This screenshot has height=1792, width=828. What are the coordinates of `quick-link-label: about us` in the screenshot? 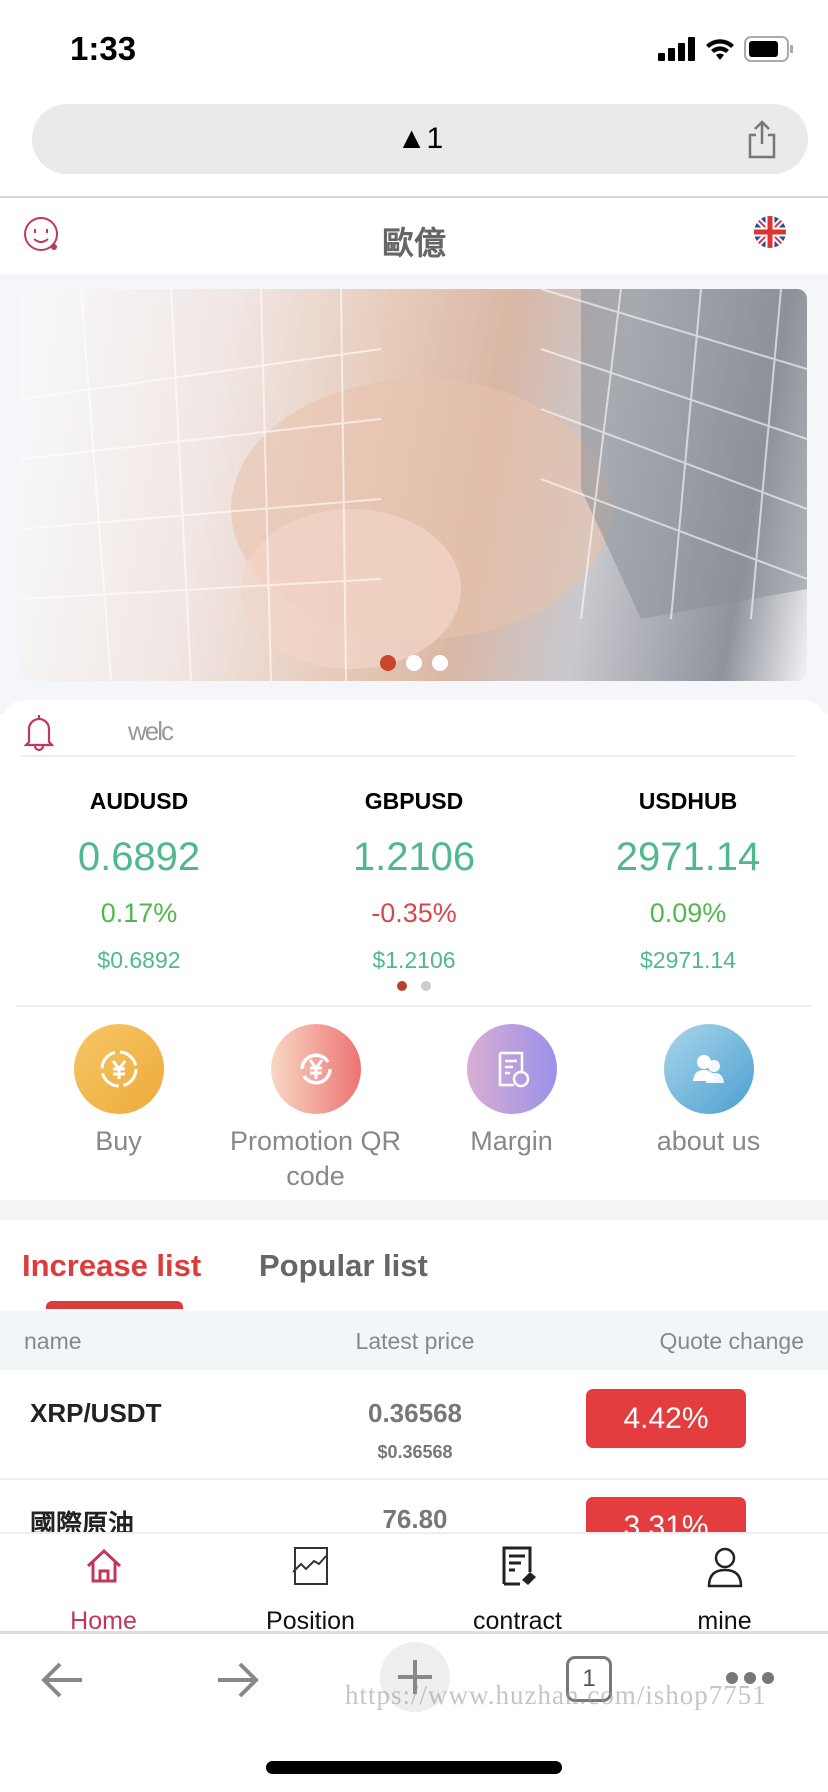 It's located at (708, 1141).